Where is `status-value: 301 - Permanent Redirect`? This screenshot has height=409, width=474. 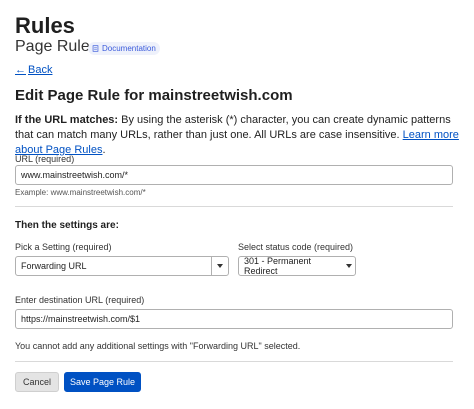 status-value: 301 - Permanent Redirect is located at coordinates (278, 266).